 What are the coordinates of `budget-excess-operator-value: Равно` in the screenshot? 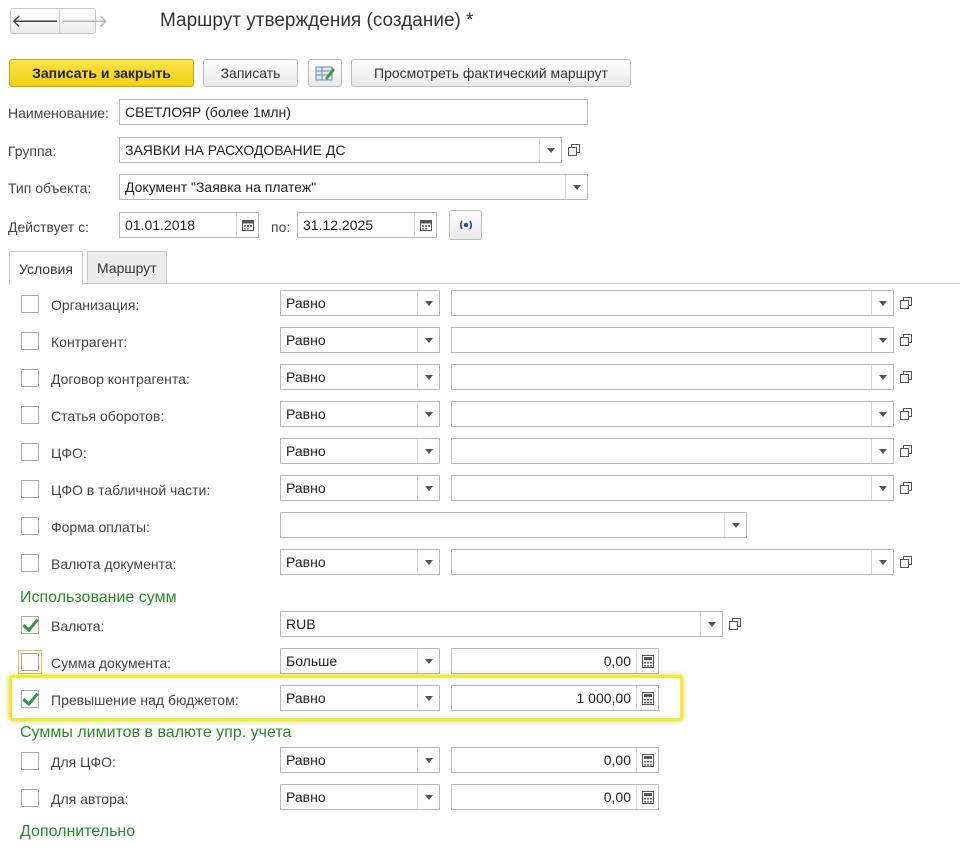 It's located at (306, 698).